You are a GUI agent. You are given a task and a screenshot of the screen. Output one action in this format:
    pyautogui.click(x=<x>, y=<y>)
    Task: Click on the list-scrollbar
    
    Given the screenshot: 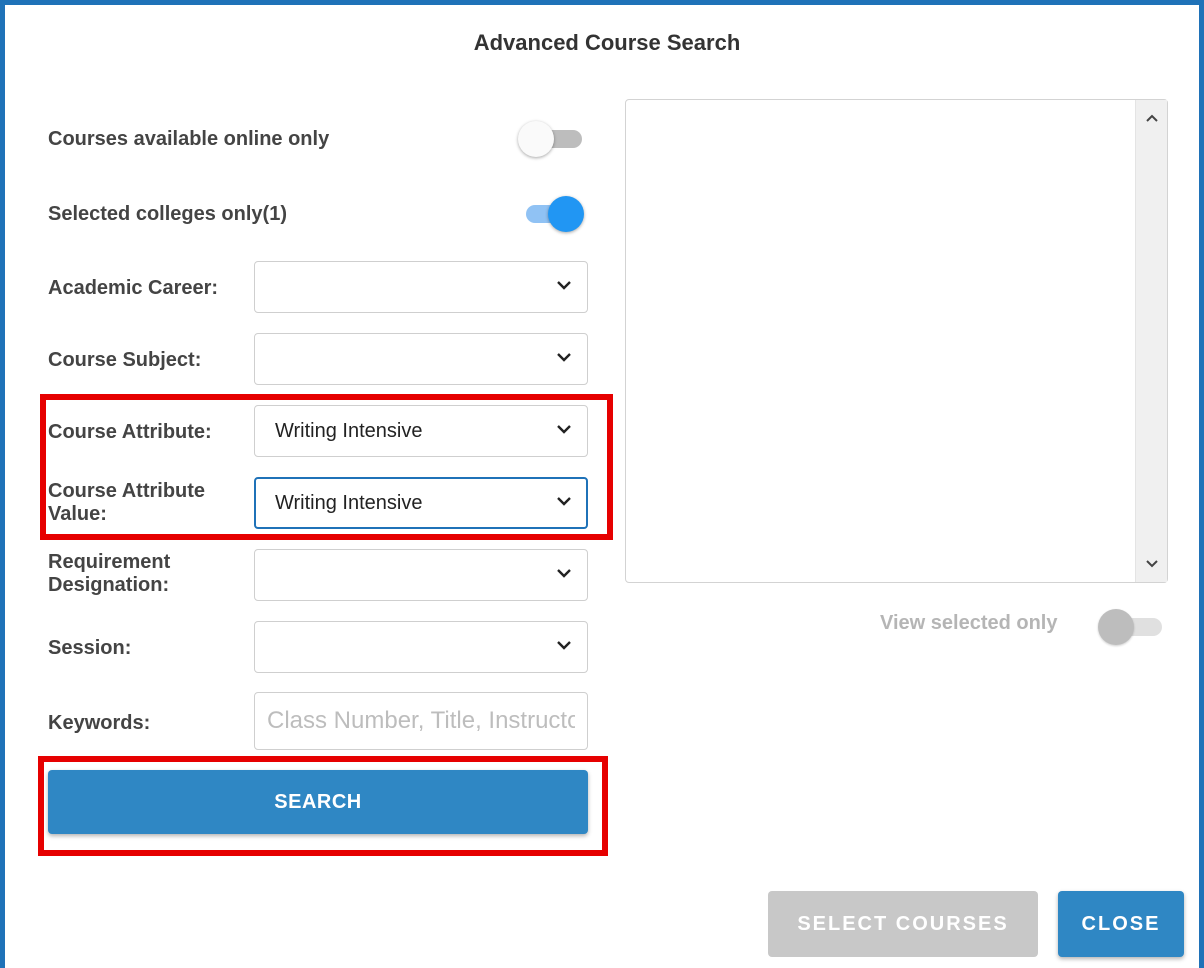 What is the action you would take?
    pyautogui.click(x=1151, y=341)
    